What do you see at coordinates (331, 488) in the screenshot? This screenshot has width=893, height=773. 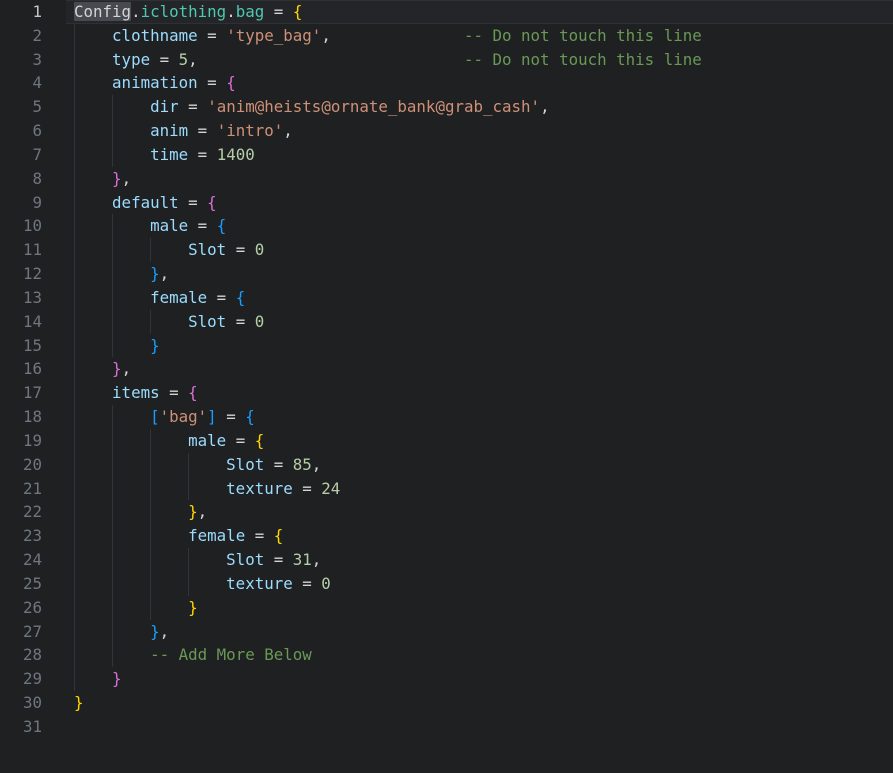 I see `token: 24` at bounding box center [331, 488].